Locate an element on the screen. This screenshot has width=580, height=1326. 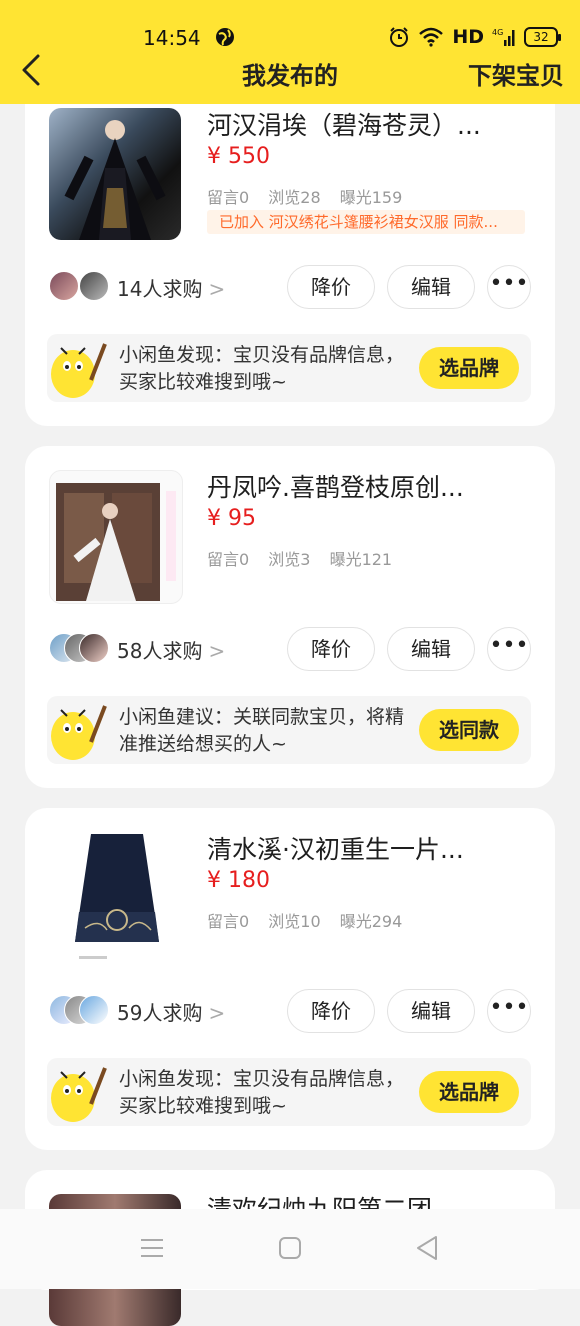
wifi-icon is located at coordinates (431, 37).